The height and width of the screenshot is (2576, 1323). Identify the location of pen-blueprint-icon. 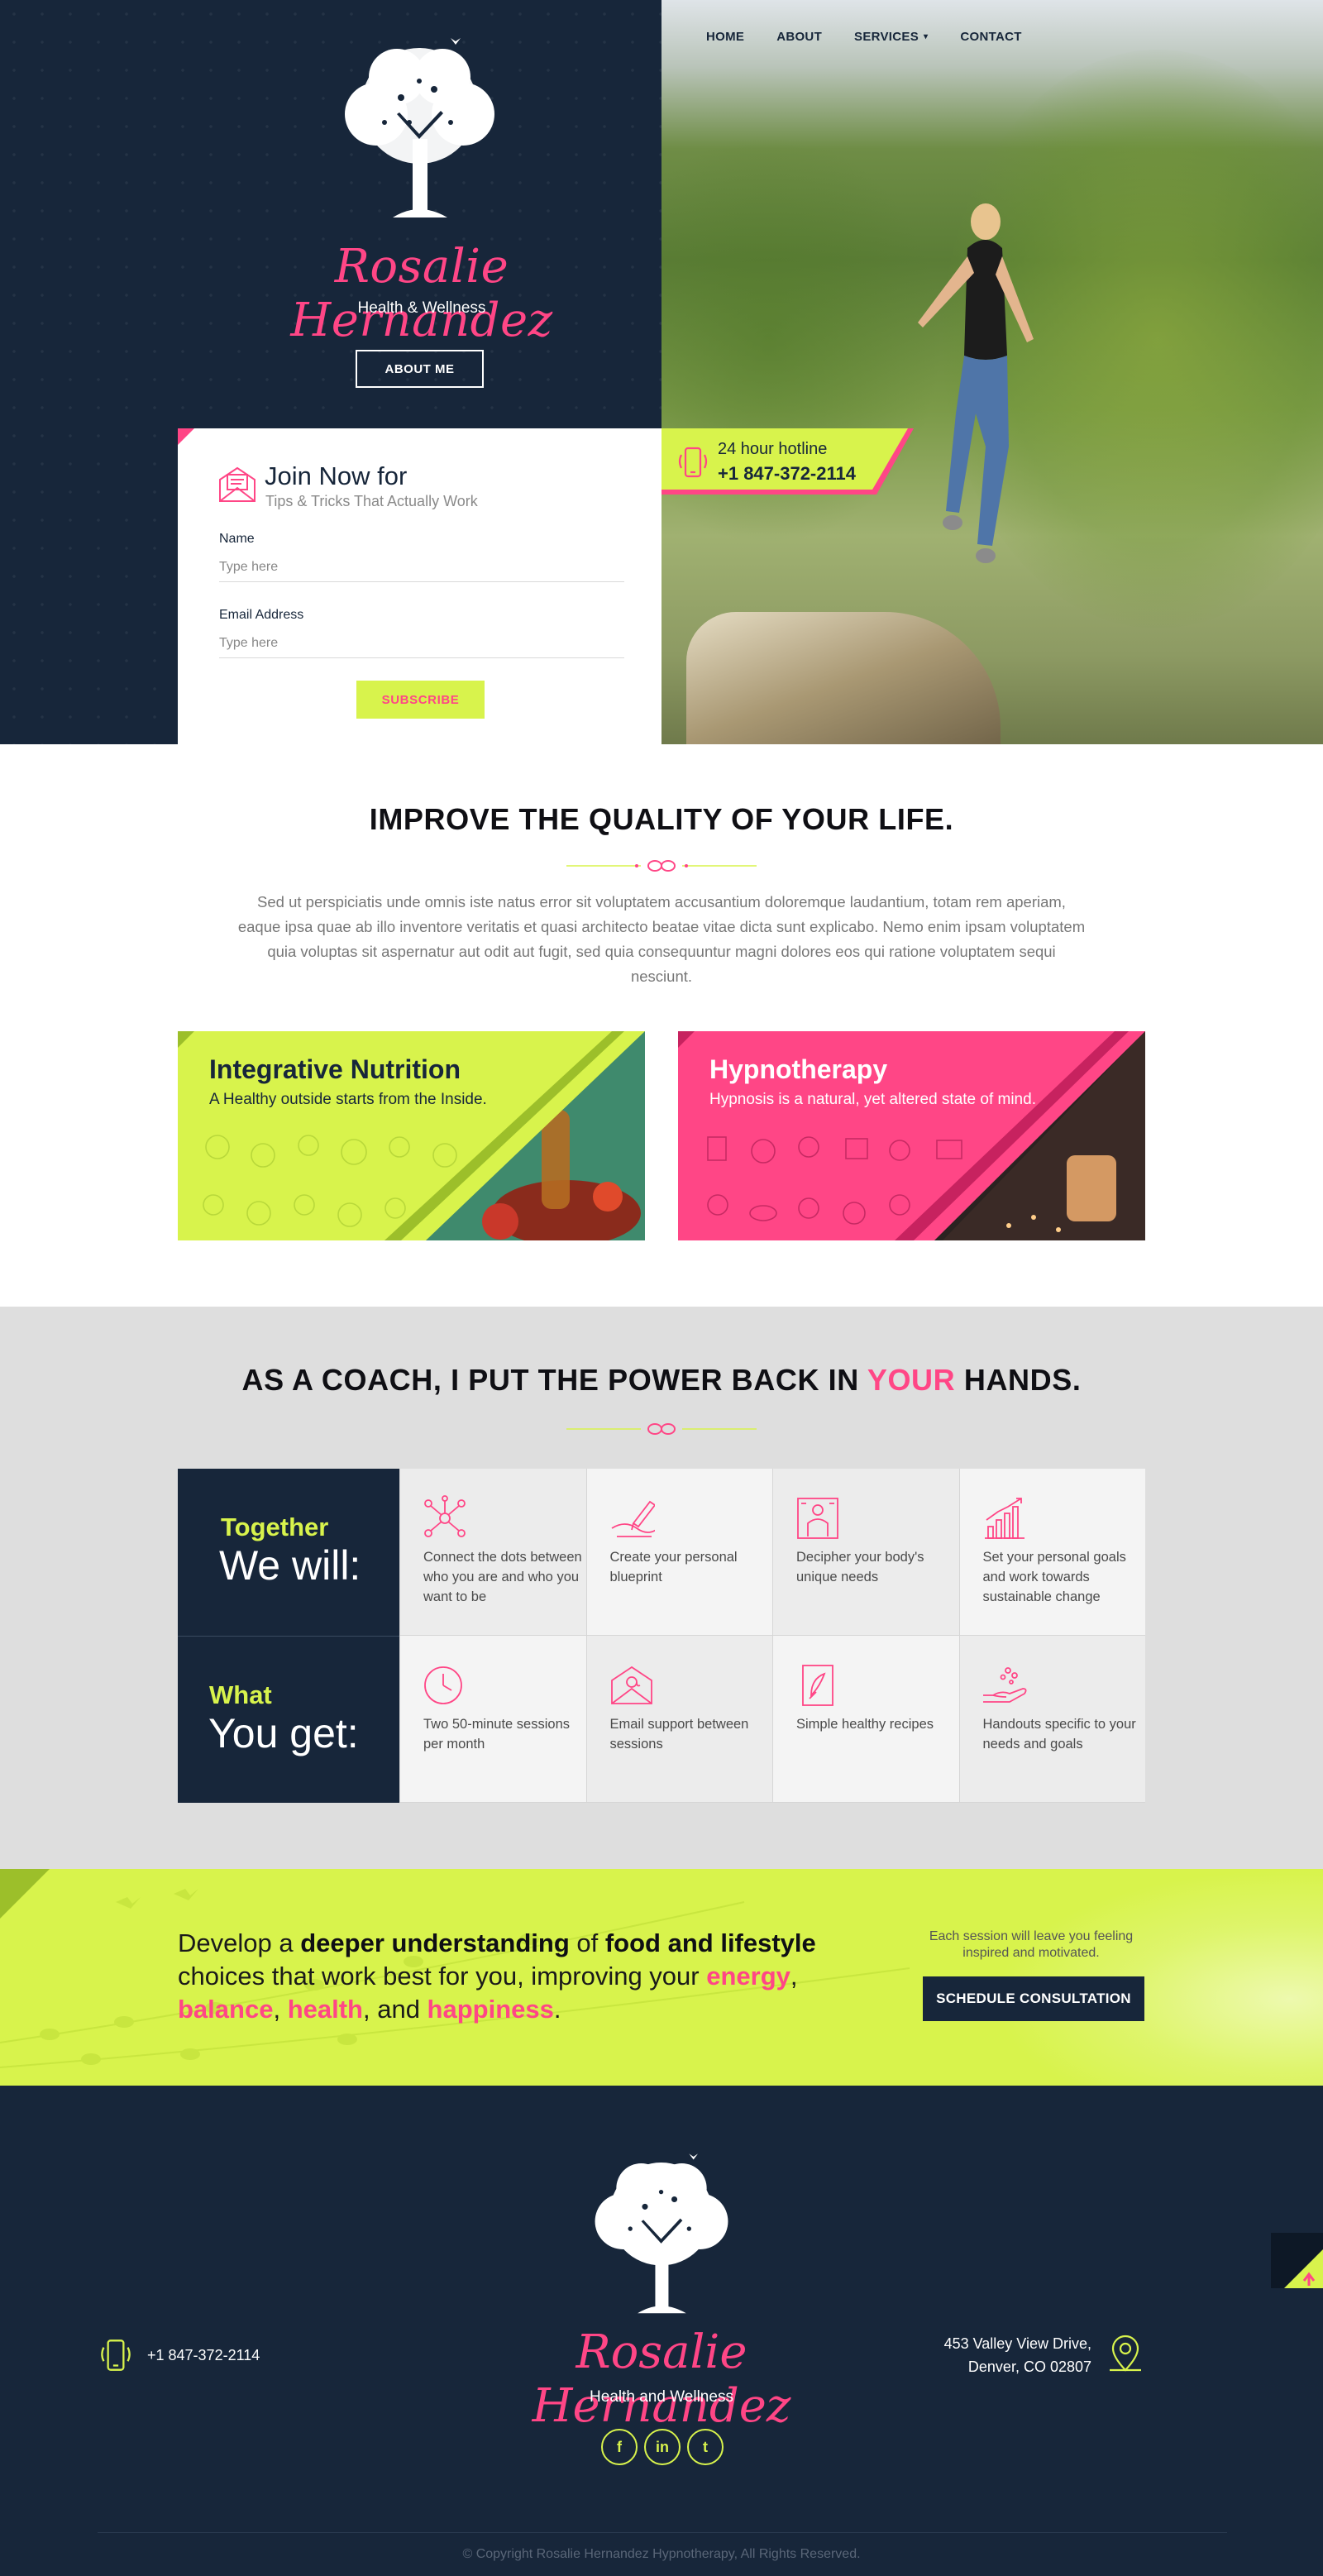
(633, 1518).